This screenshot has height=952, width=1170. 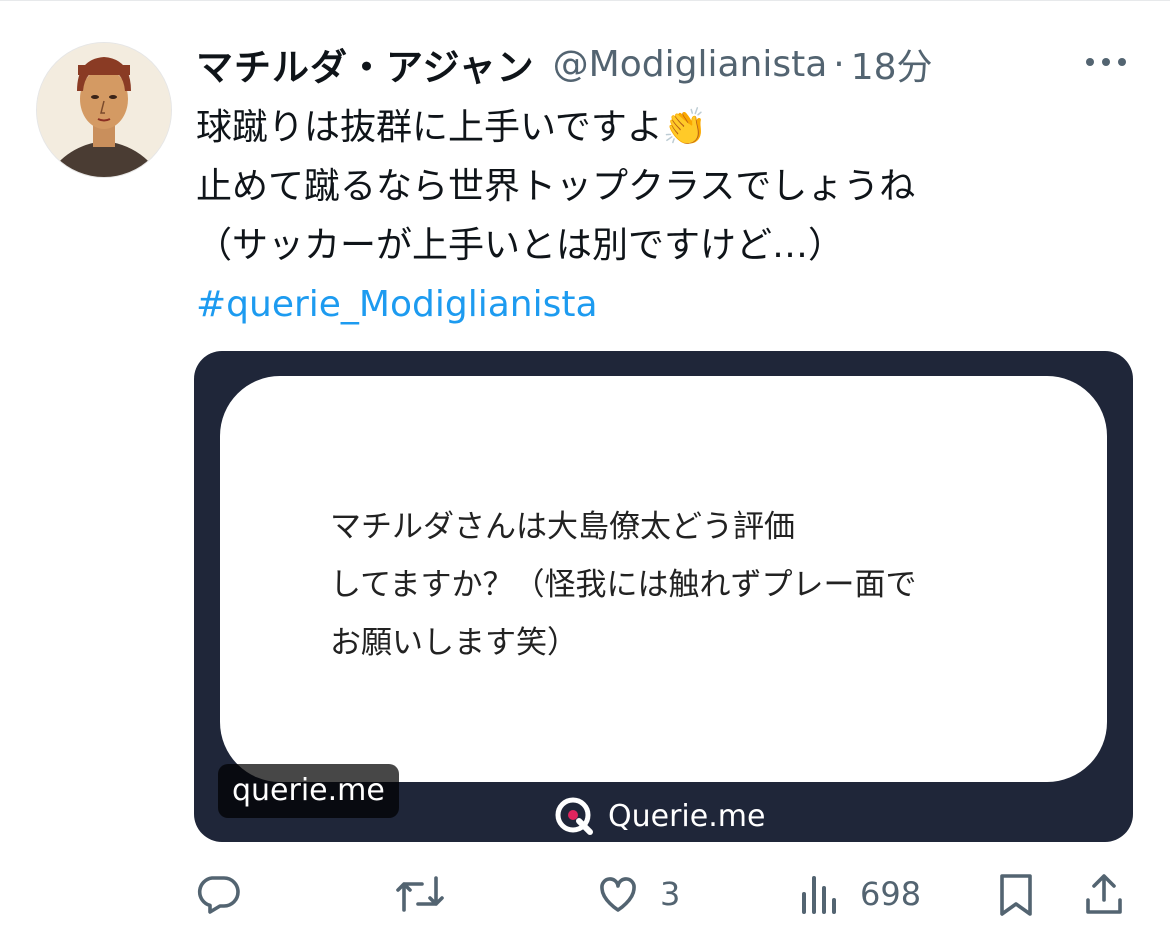 I want to click on views-icon, so click(x=819, y=895).